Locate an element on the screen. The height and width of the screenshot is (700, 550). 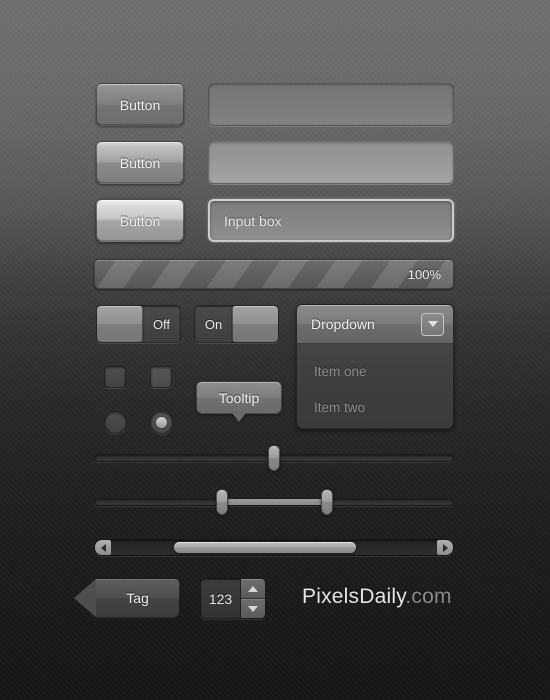
scroll-right-icon is located at coordinates (445, 547).